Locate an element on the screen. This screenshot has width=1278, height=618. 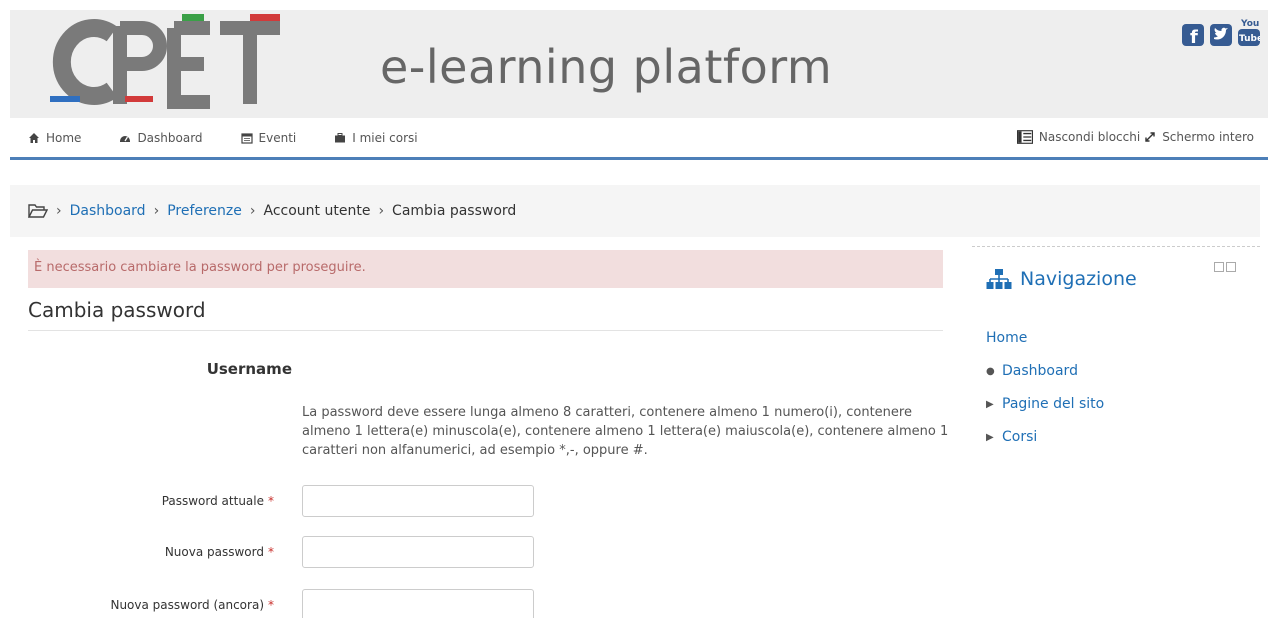
tree-site-pages: ▶ Pagine del sito is located at coordinates (1045, 404).